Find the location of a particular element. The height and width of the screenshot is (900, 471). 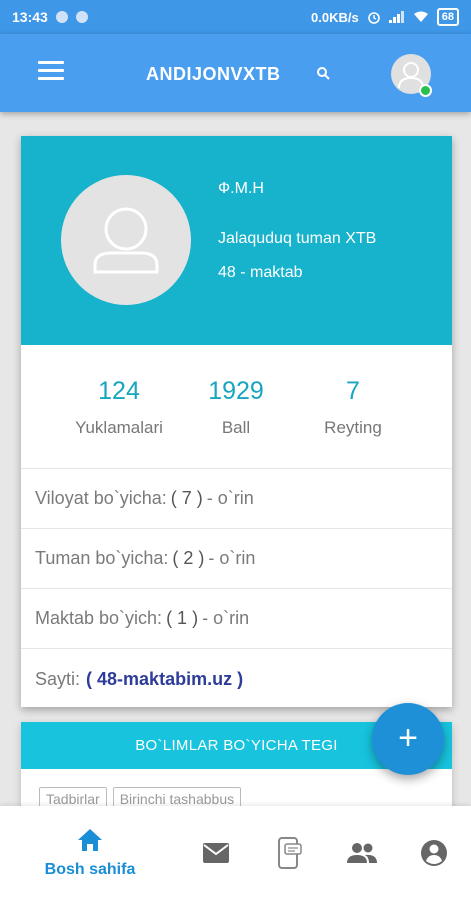

app-title: ANDIJONVXTB is located at coordinates (213, 74).